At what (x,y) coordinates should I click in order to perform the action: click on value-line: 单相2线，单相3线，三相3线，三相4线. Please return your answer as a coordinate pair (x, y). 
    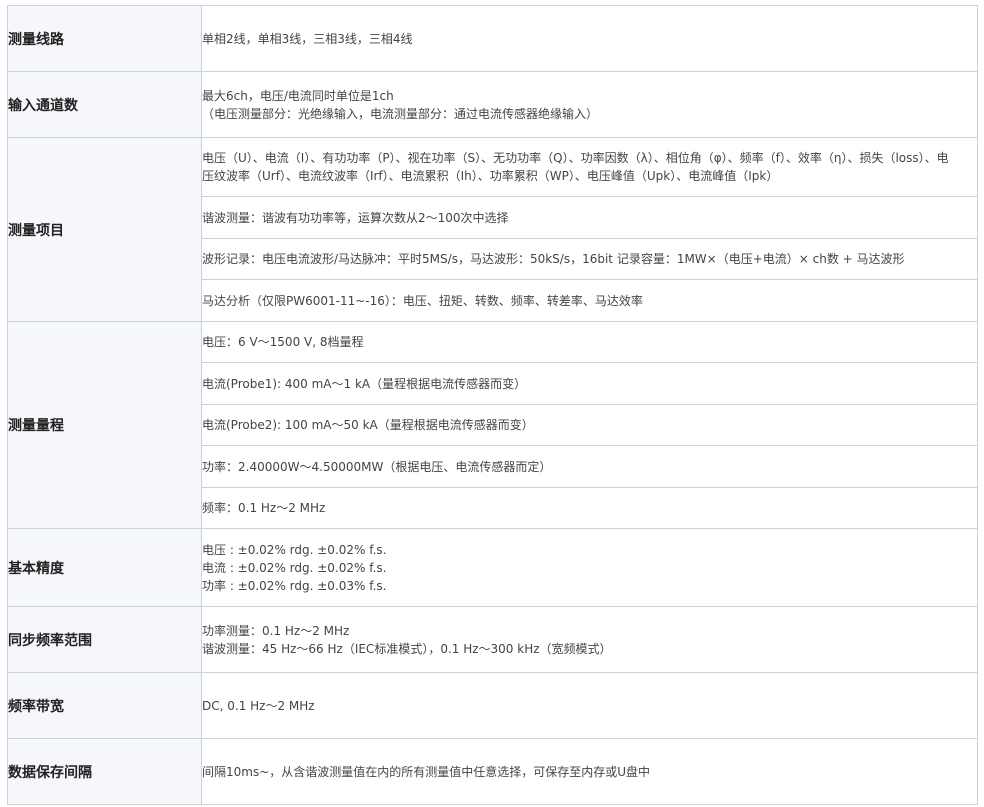
    Looking at the image, I should click on (307, 38).